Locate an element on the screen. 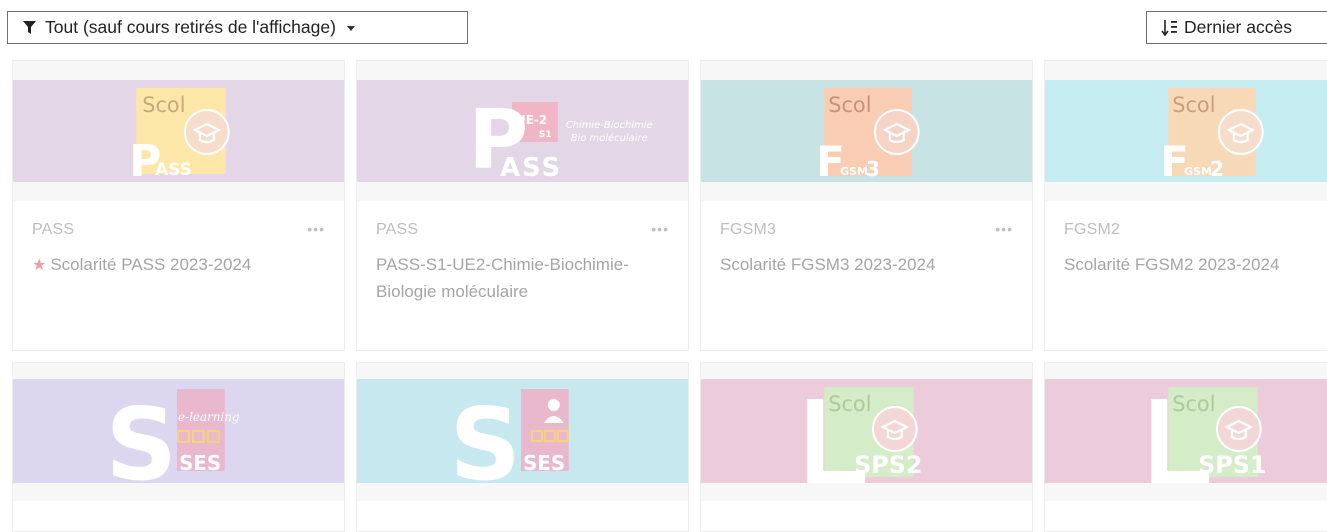  banner-text: Scol is located at coordinates (163, 105).